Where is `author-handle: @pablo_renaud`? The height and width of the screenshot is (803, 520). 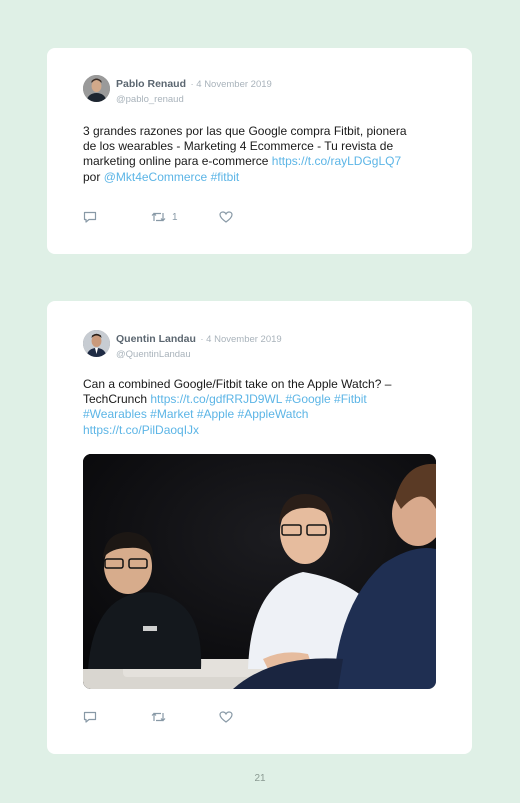
author-handle: @pablo_renaud is located at coordinates (150, 99).